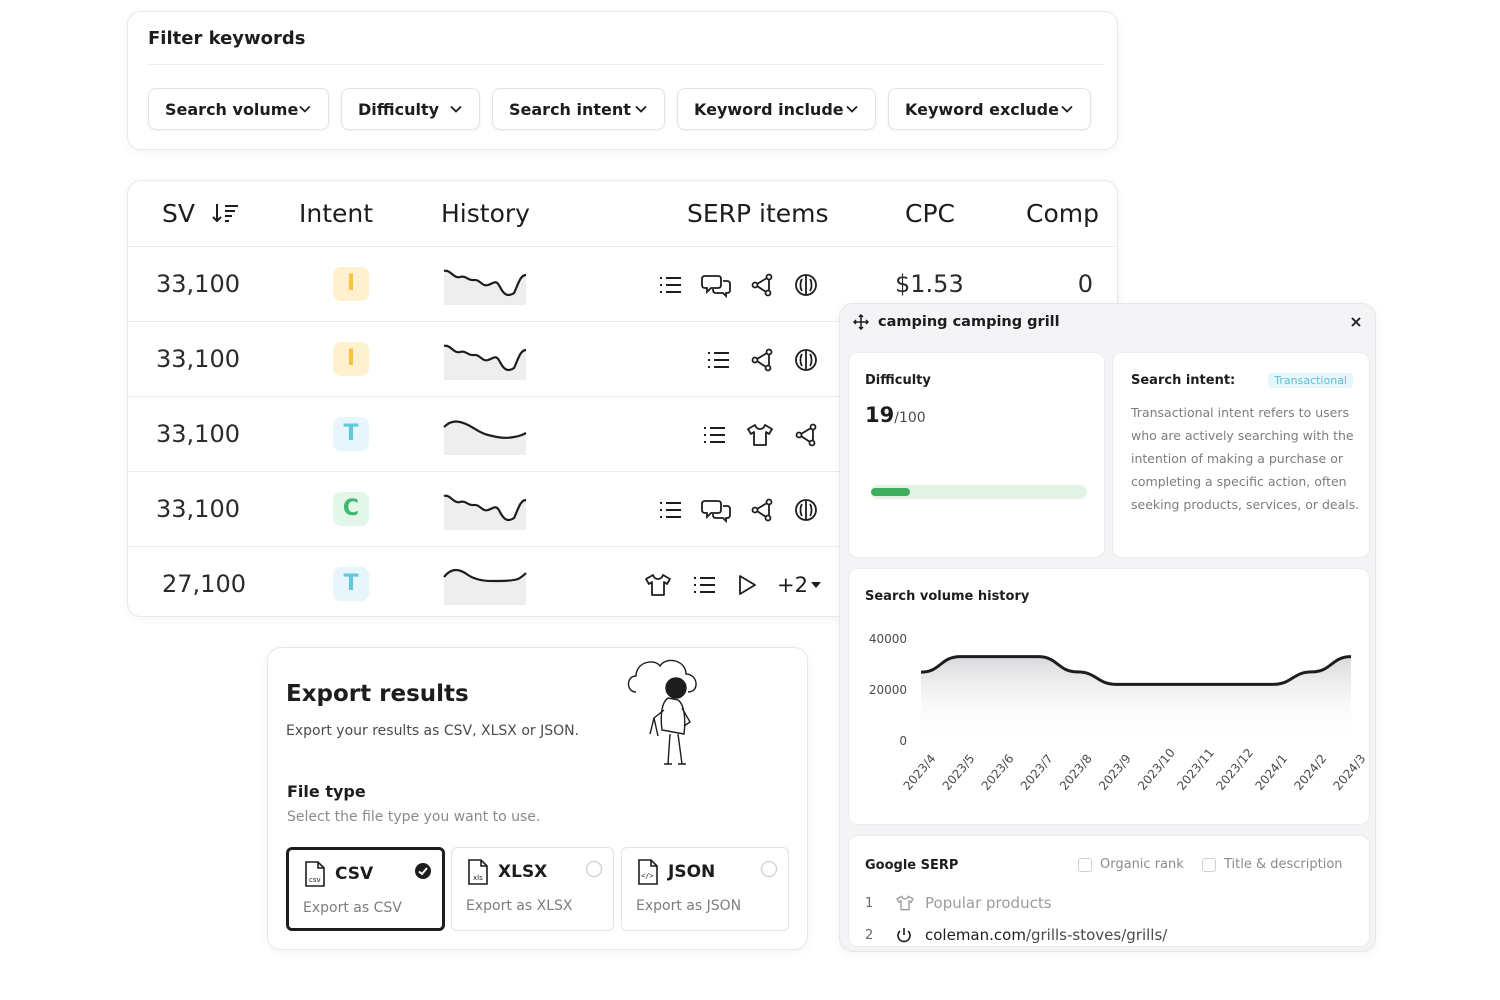 This screenshot has height=1000, width=1500. Describe the element at coordinates (692, 872) in the screenshot. I see `file-option-name: JSON` at that location.